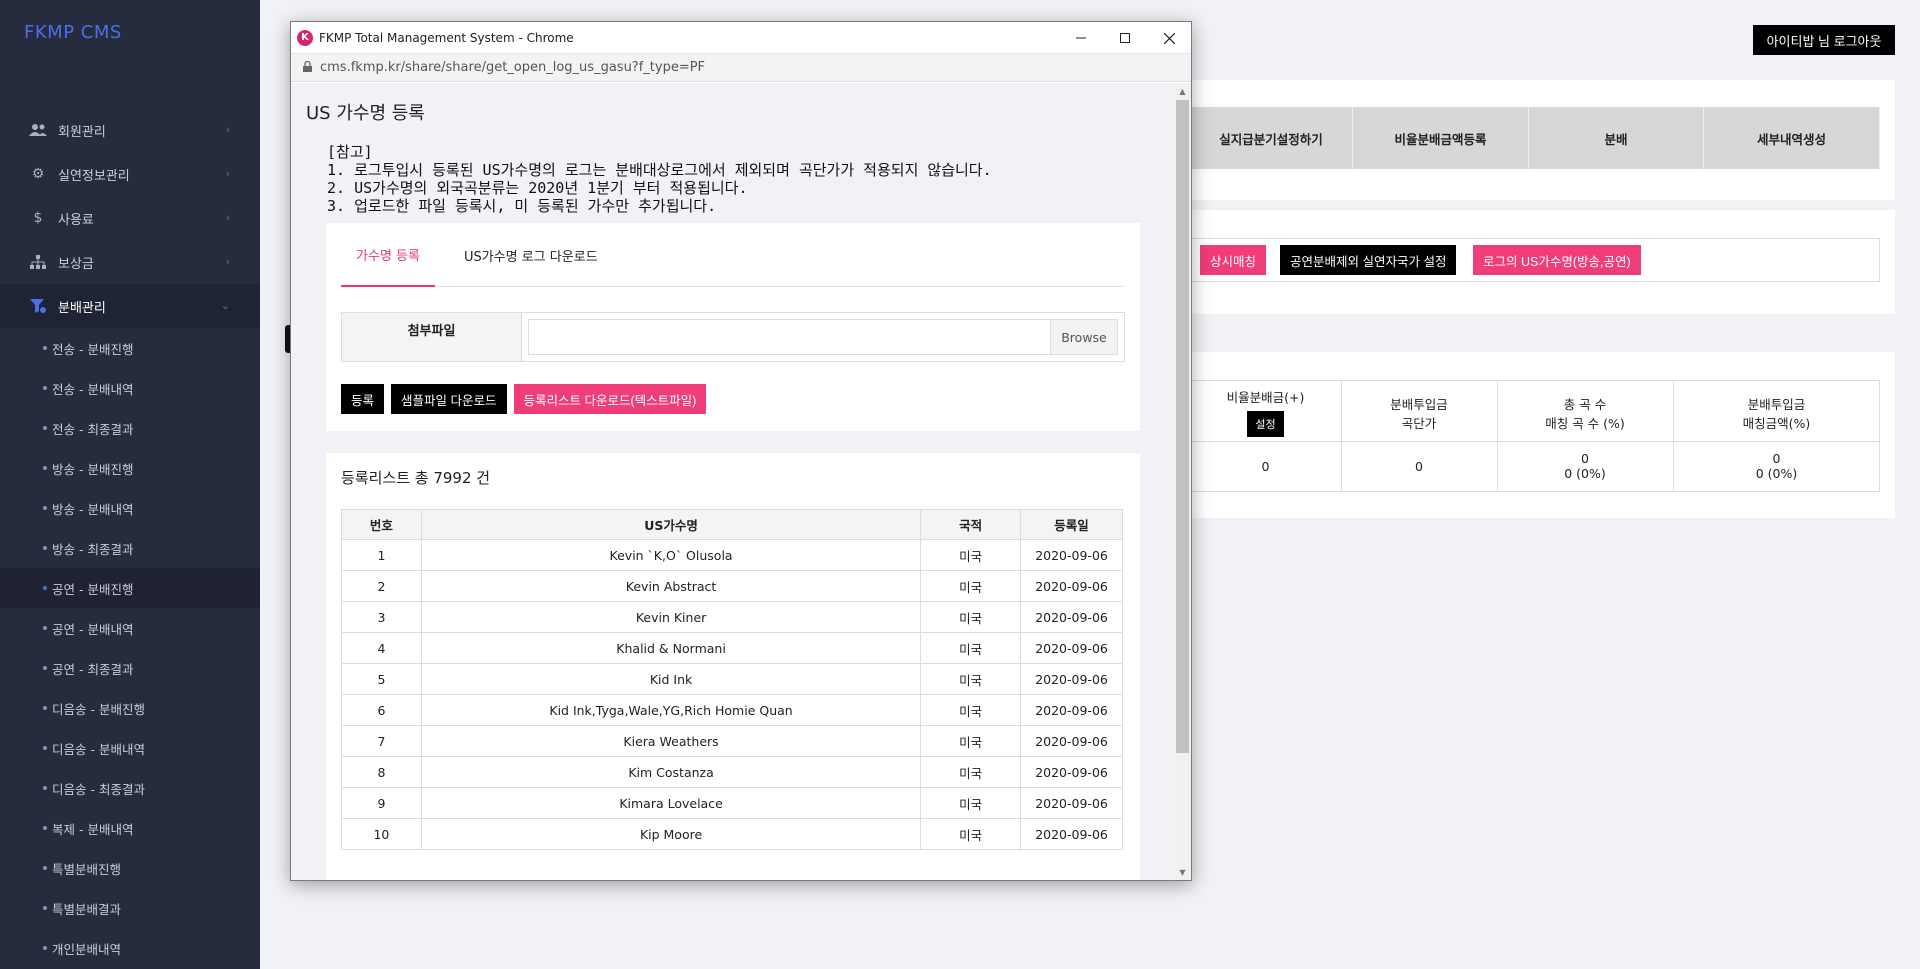 Image resolution: width=1920 pixels, height=969 pixels. What do you see at coordinates (130, 828) in the screenshot?
I see `submenu-item: 복제 - 분배내역` at bounding box center [130, 828].